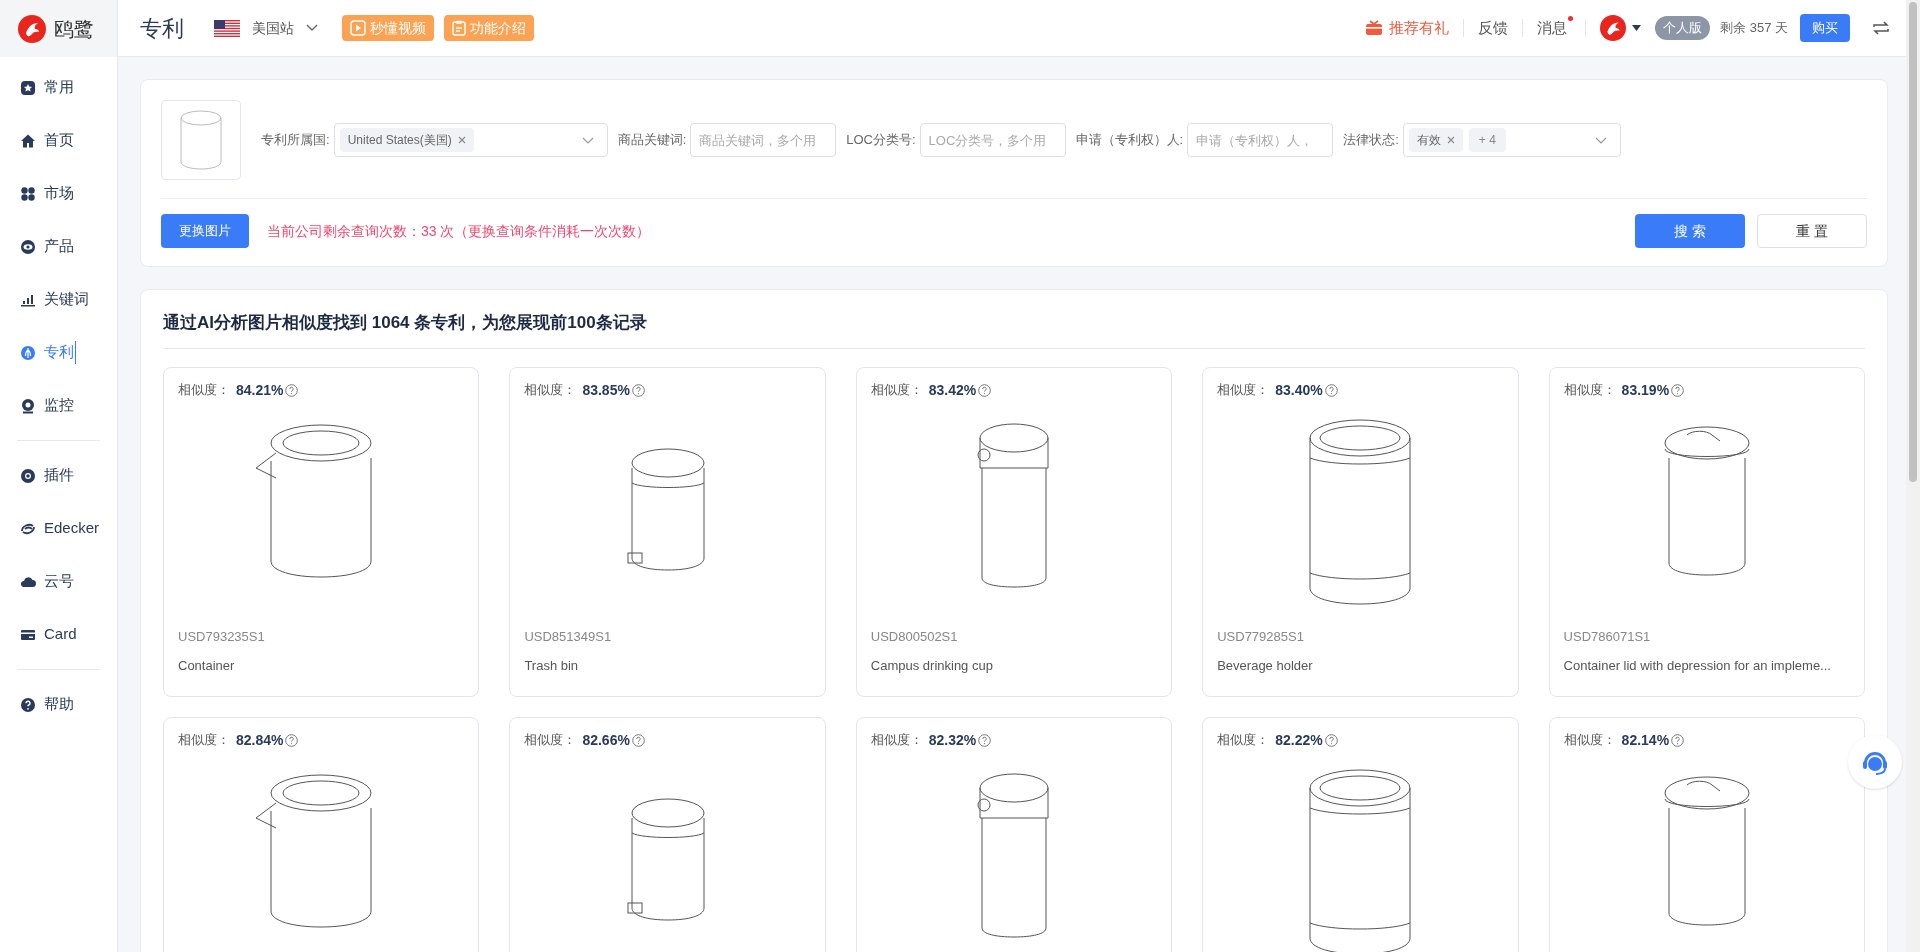 The image size is (1920, 952). I want to click on sidebar-item: 云号, so click(58, 581).